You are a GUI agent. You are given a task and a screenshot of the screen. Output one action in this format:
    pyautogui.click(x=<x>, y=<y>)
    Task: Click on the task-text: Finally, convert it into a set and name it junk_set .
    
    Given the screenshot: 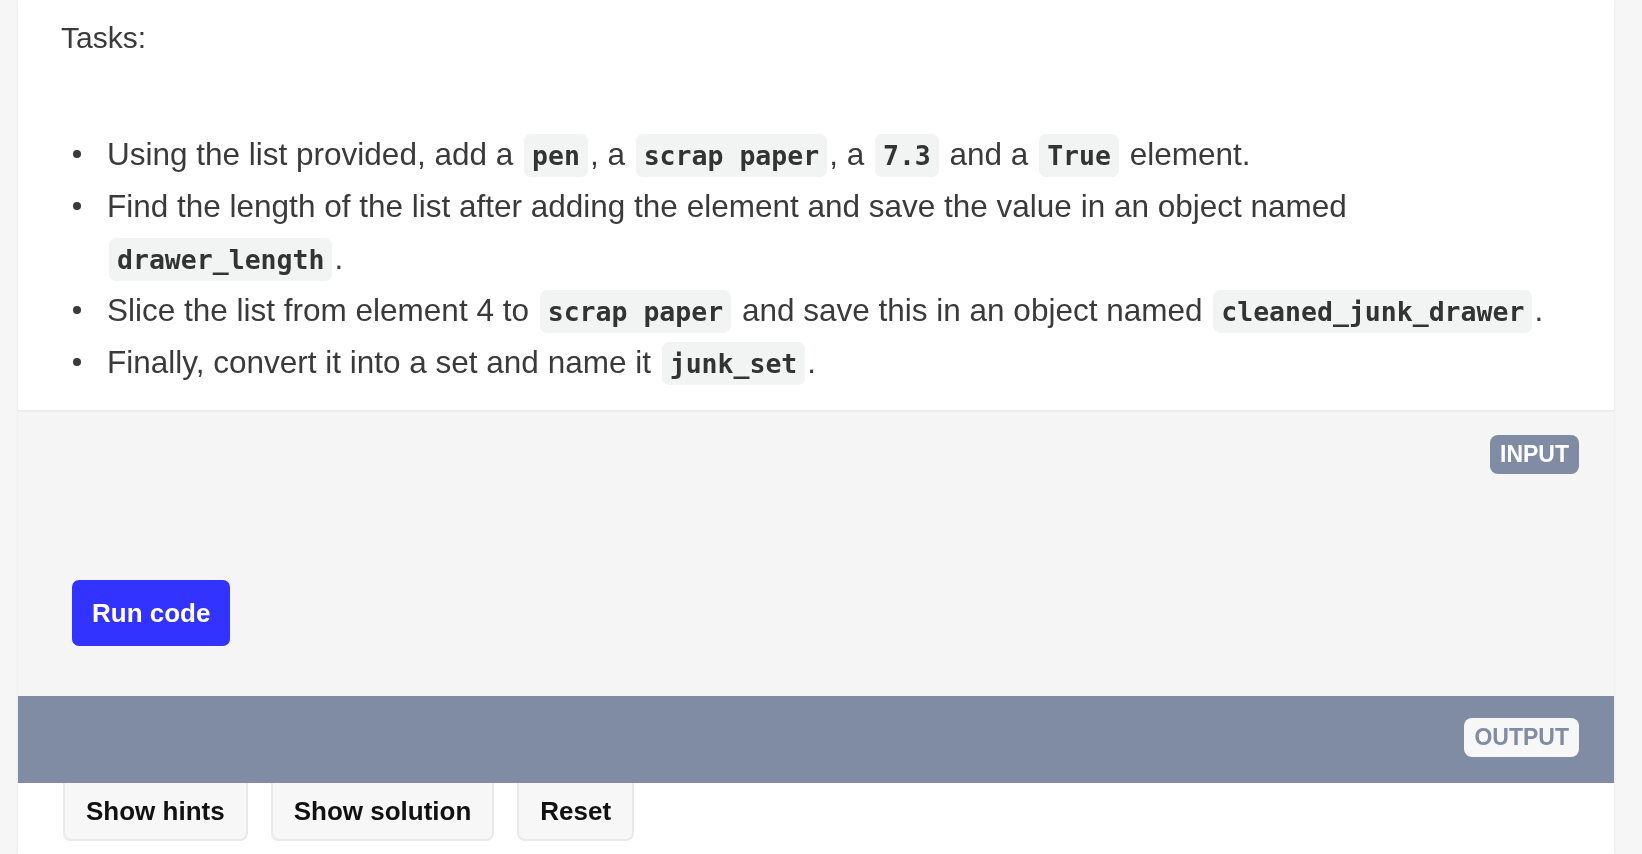 What is the action you would take?
    pyautogui.click(x=462, y=362)
    